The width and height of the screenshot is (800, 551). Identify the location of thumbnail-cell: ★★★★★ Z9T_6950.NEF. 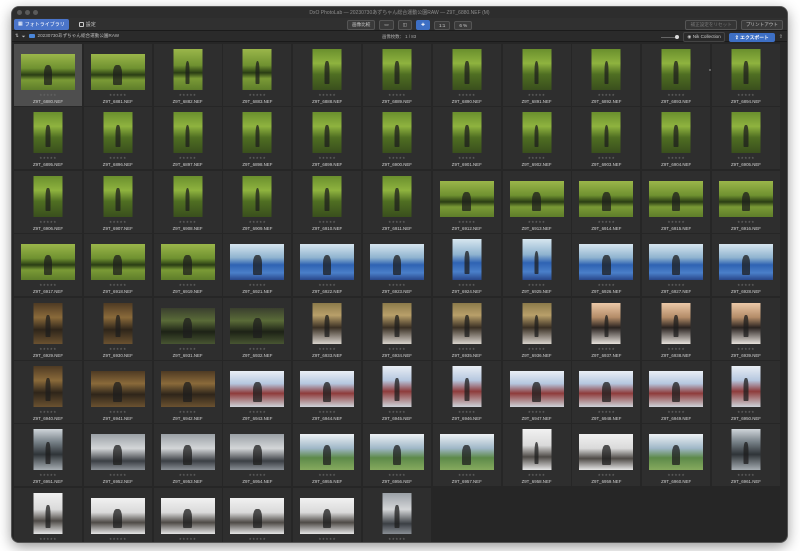
(745, 391).